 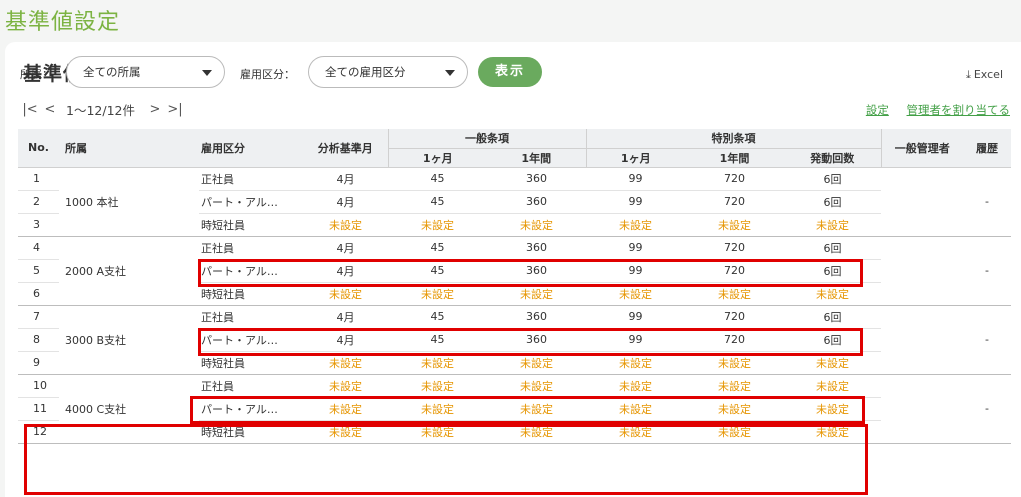 I want to click on col-header-manager: 一般管理者, so click(x=922, y=148).